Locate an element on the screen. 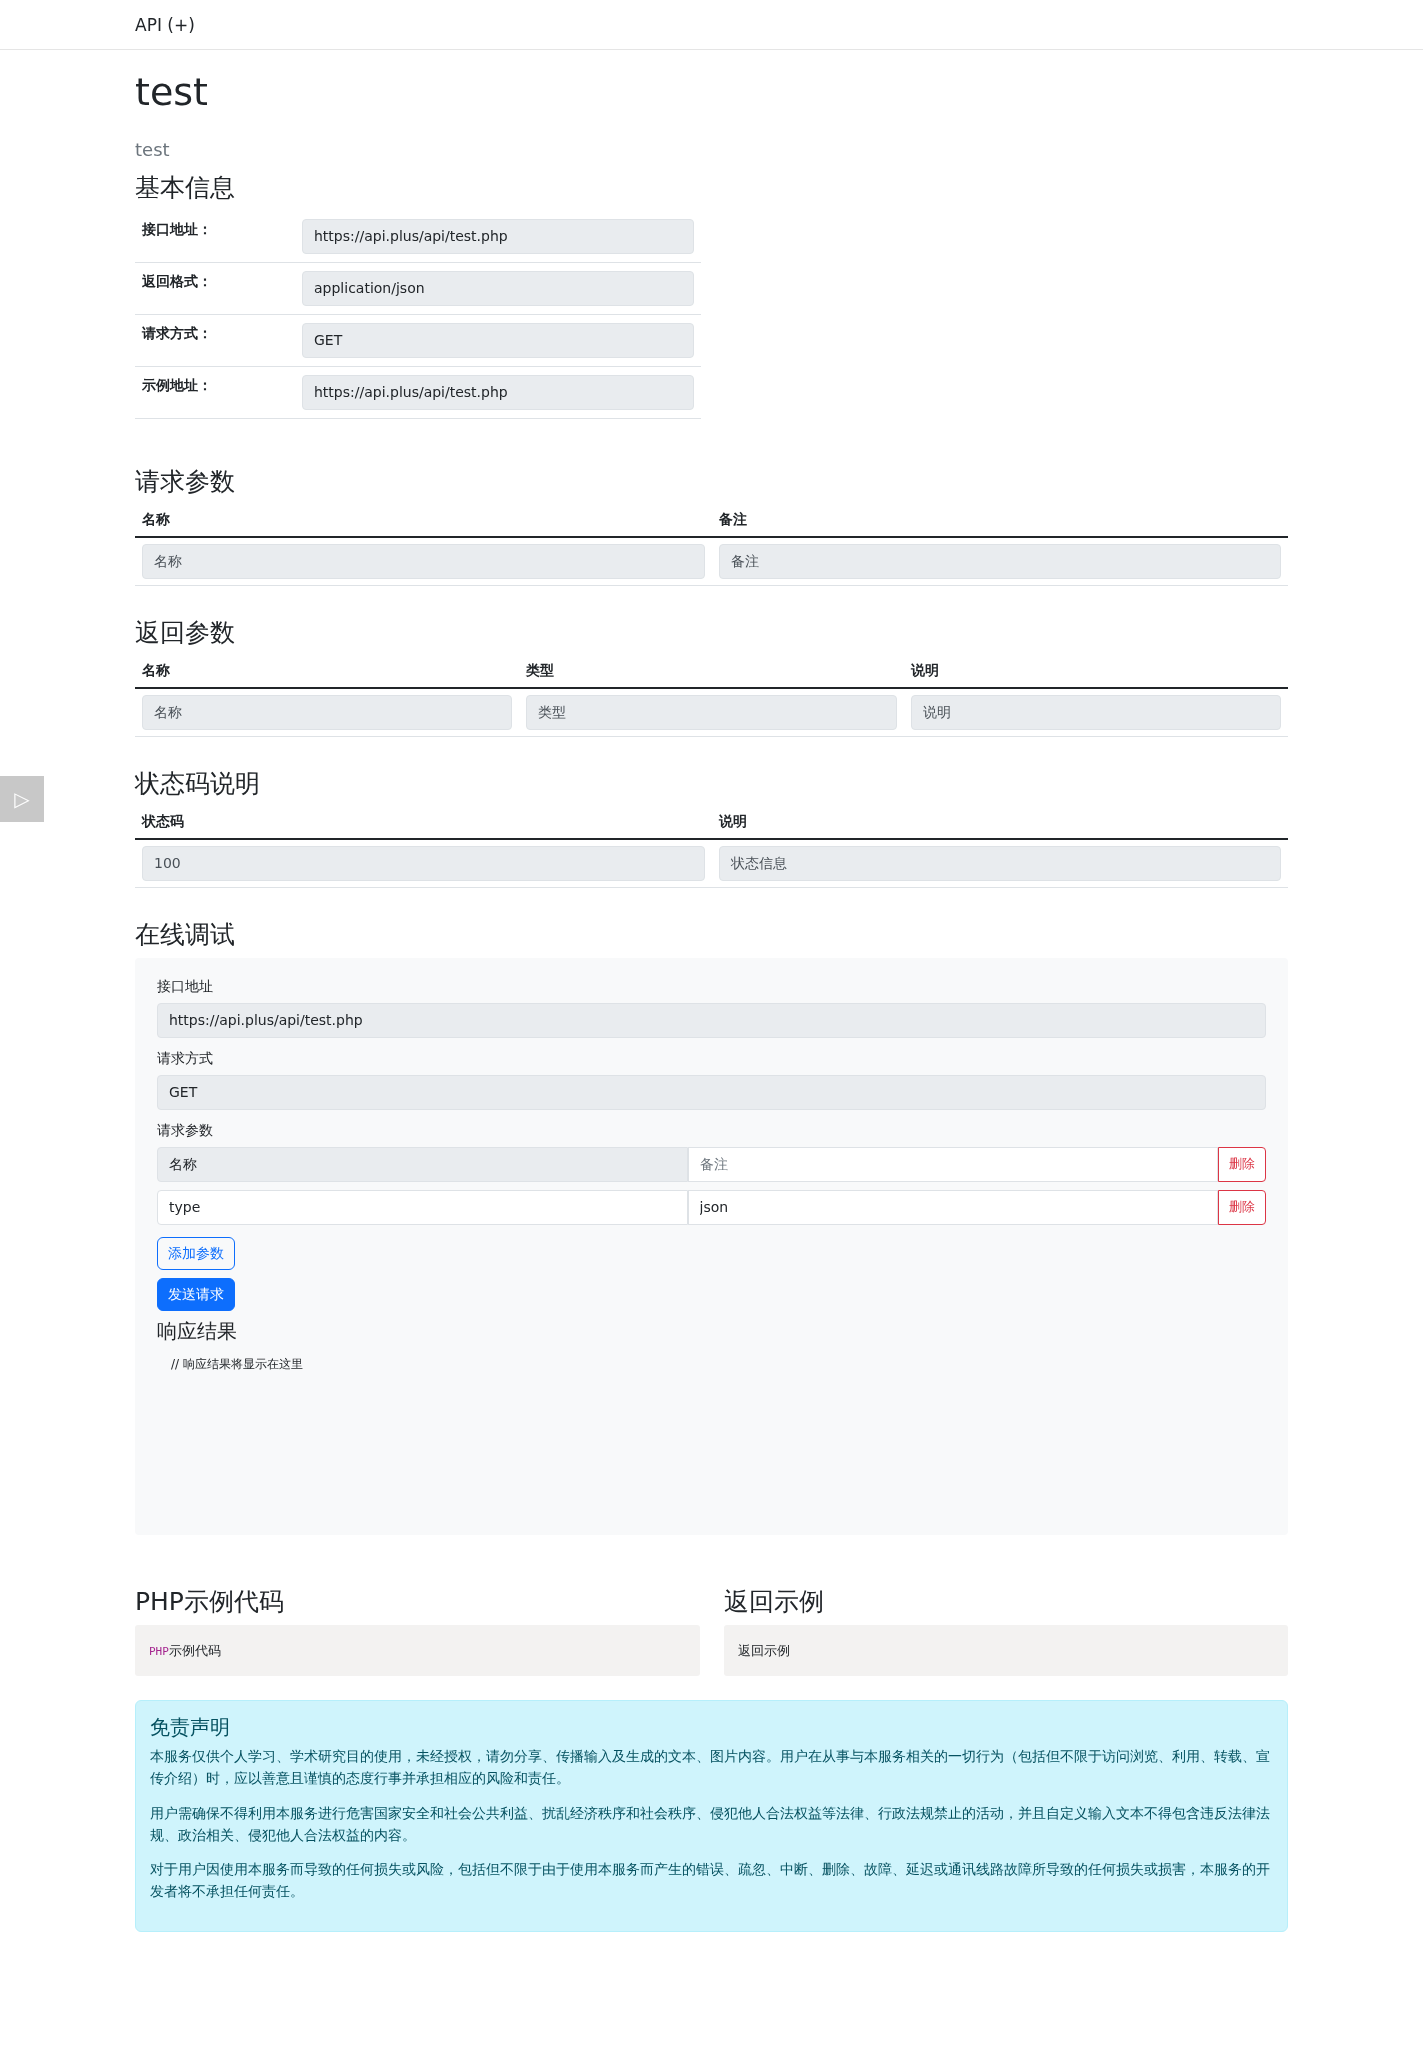 The image size is (1423, 2048). response-text: // 响应结果将显示在这里 is located at coordinates (237, 1364).